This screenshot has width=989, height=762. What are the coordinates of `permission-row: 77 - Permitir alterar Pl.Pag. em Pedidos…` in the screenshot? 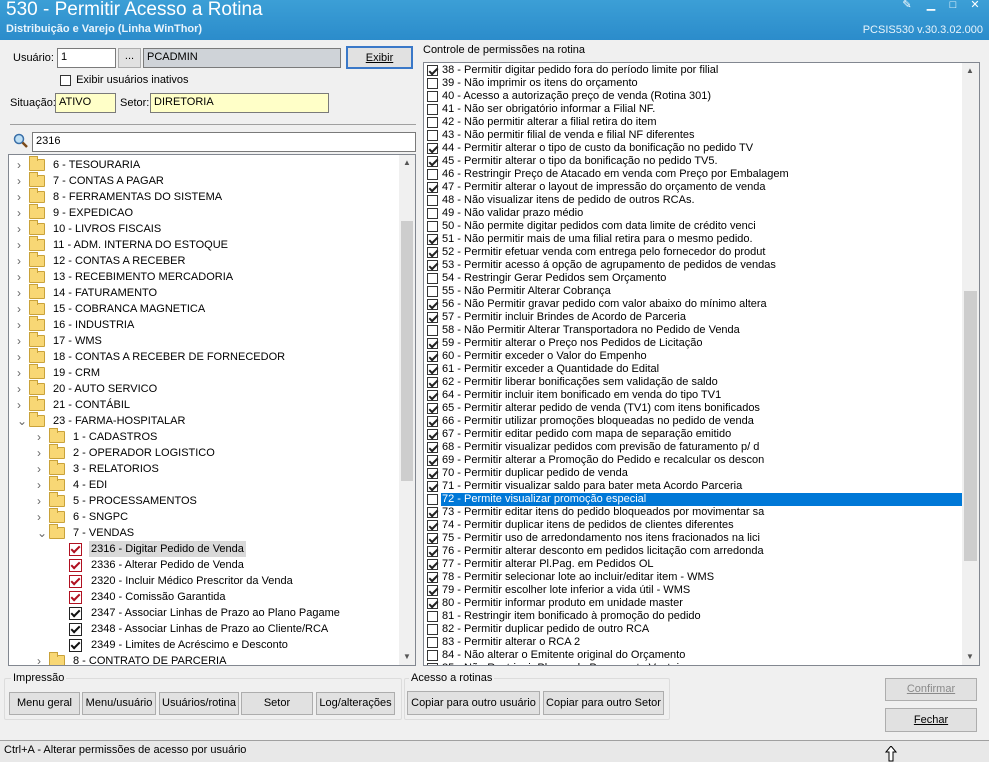 It's located at (693, 564).